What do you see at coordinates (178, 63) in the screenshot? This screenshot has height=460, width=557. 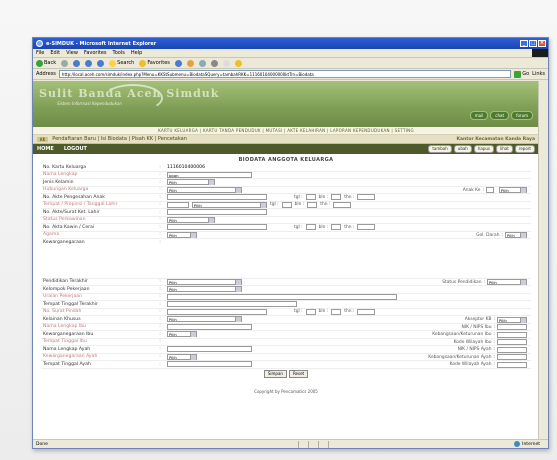 I see `media-icon` at bounding box center [178, 63].